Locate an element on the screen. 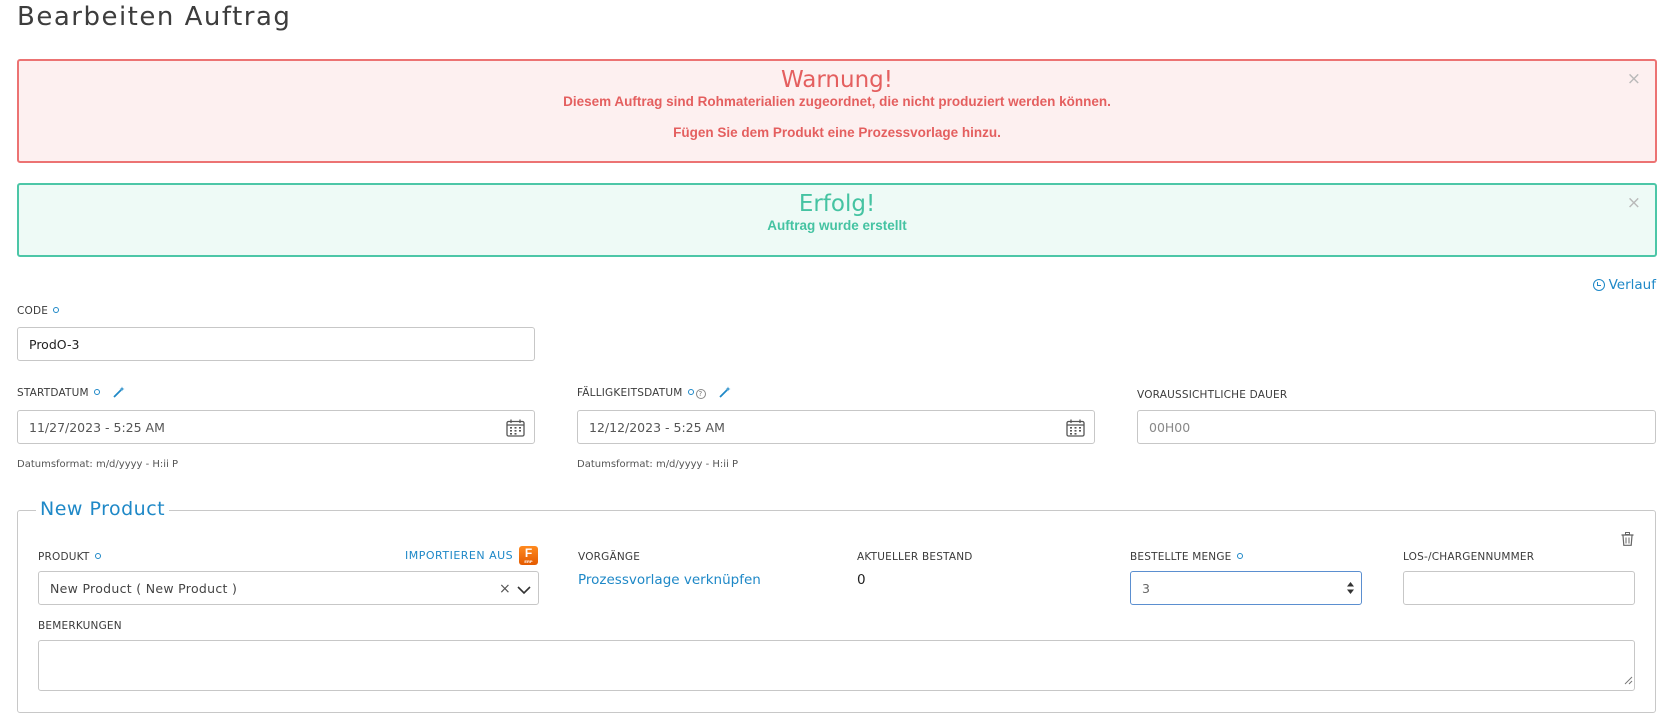 This screenshot has height=718, width=1673. trash-icon is located at coordinates (1627, 540).